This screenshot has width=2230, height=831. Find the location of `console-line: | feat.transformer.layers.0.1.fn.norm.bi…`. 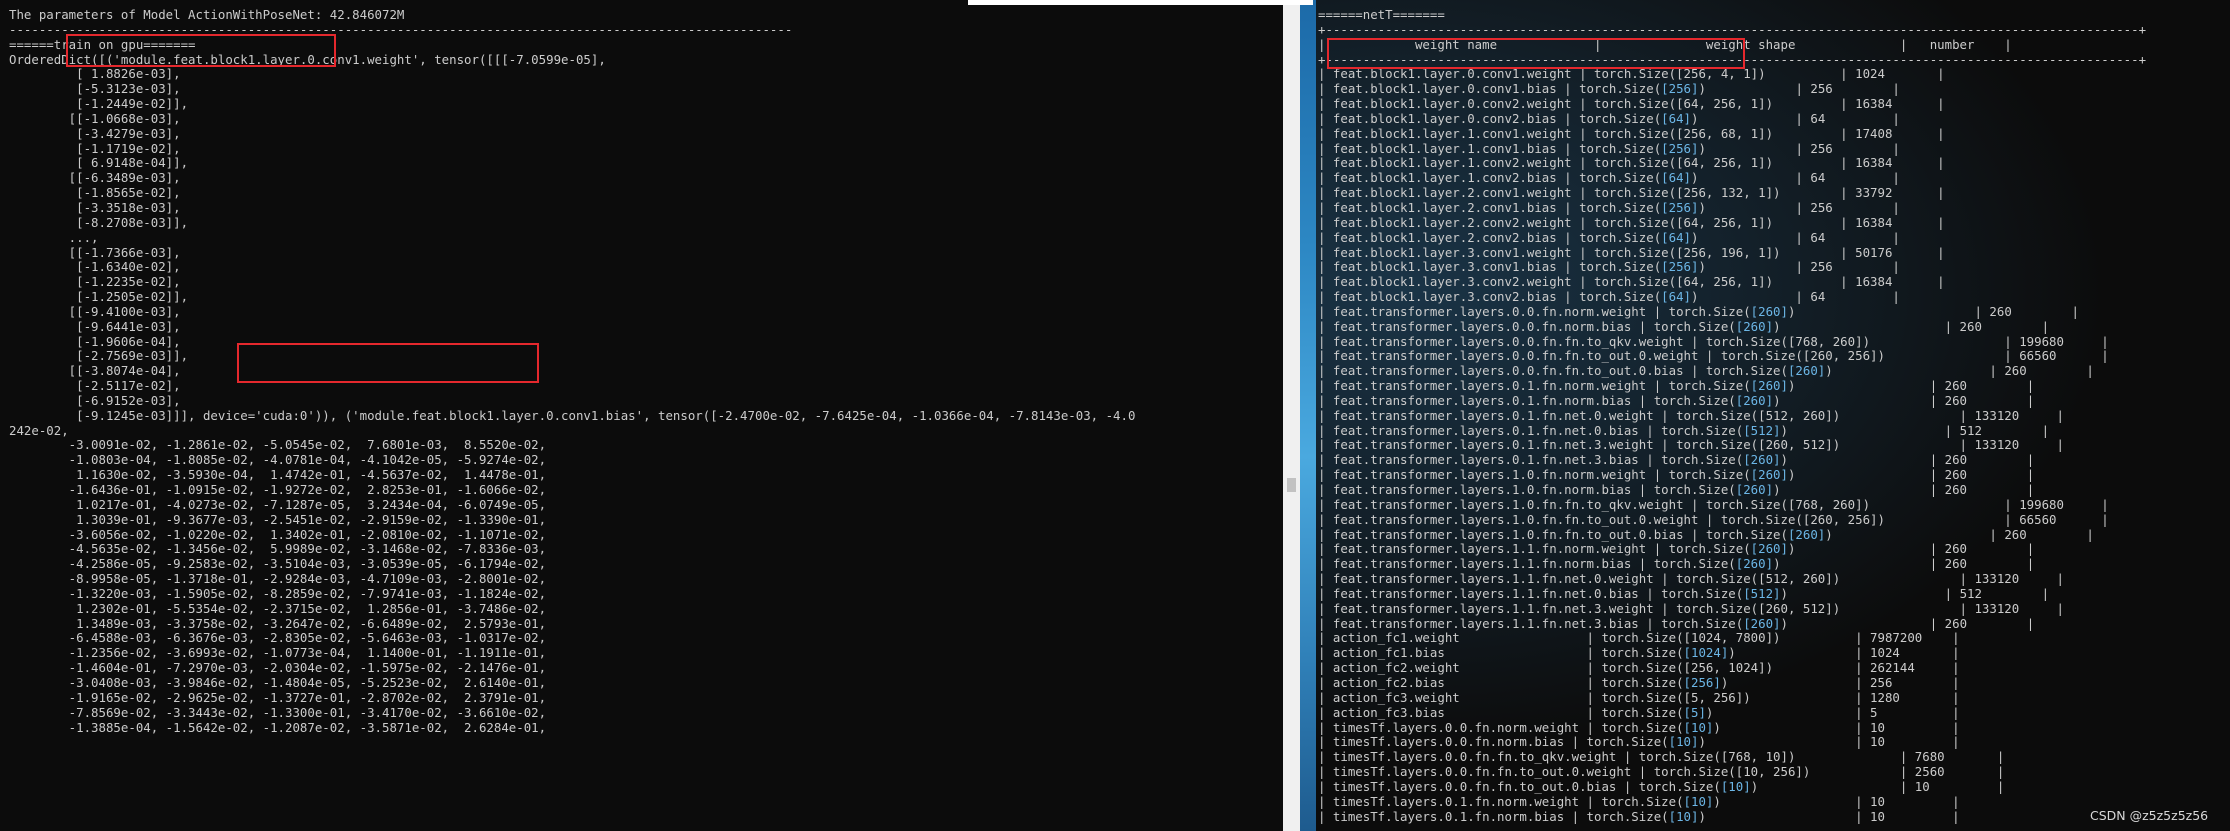

console-line: | feat.transformer.layers.0.1.fn.norm.bi… is located at coordinates (1676, 400).